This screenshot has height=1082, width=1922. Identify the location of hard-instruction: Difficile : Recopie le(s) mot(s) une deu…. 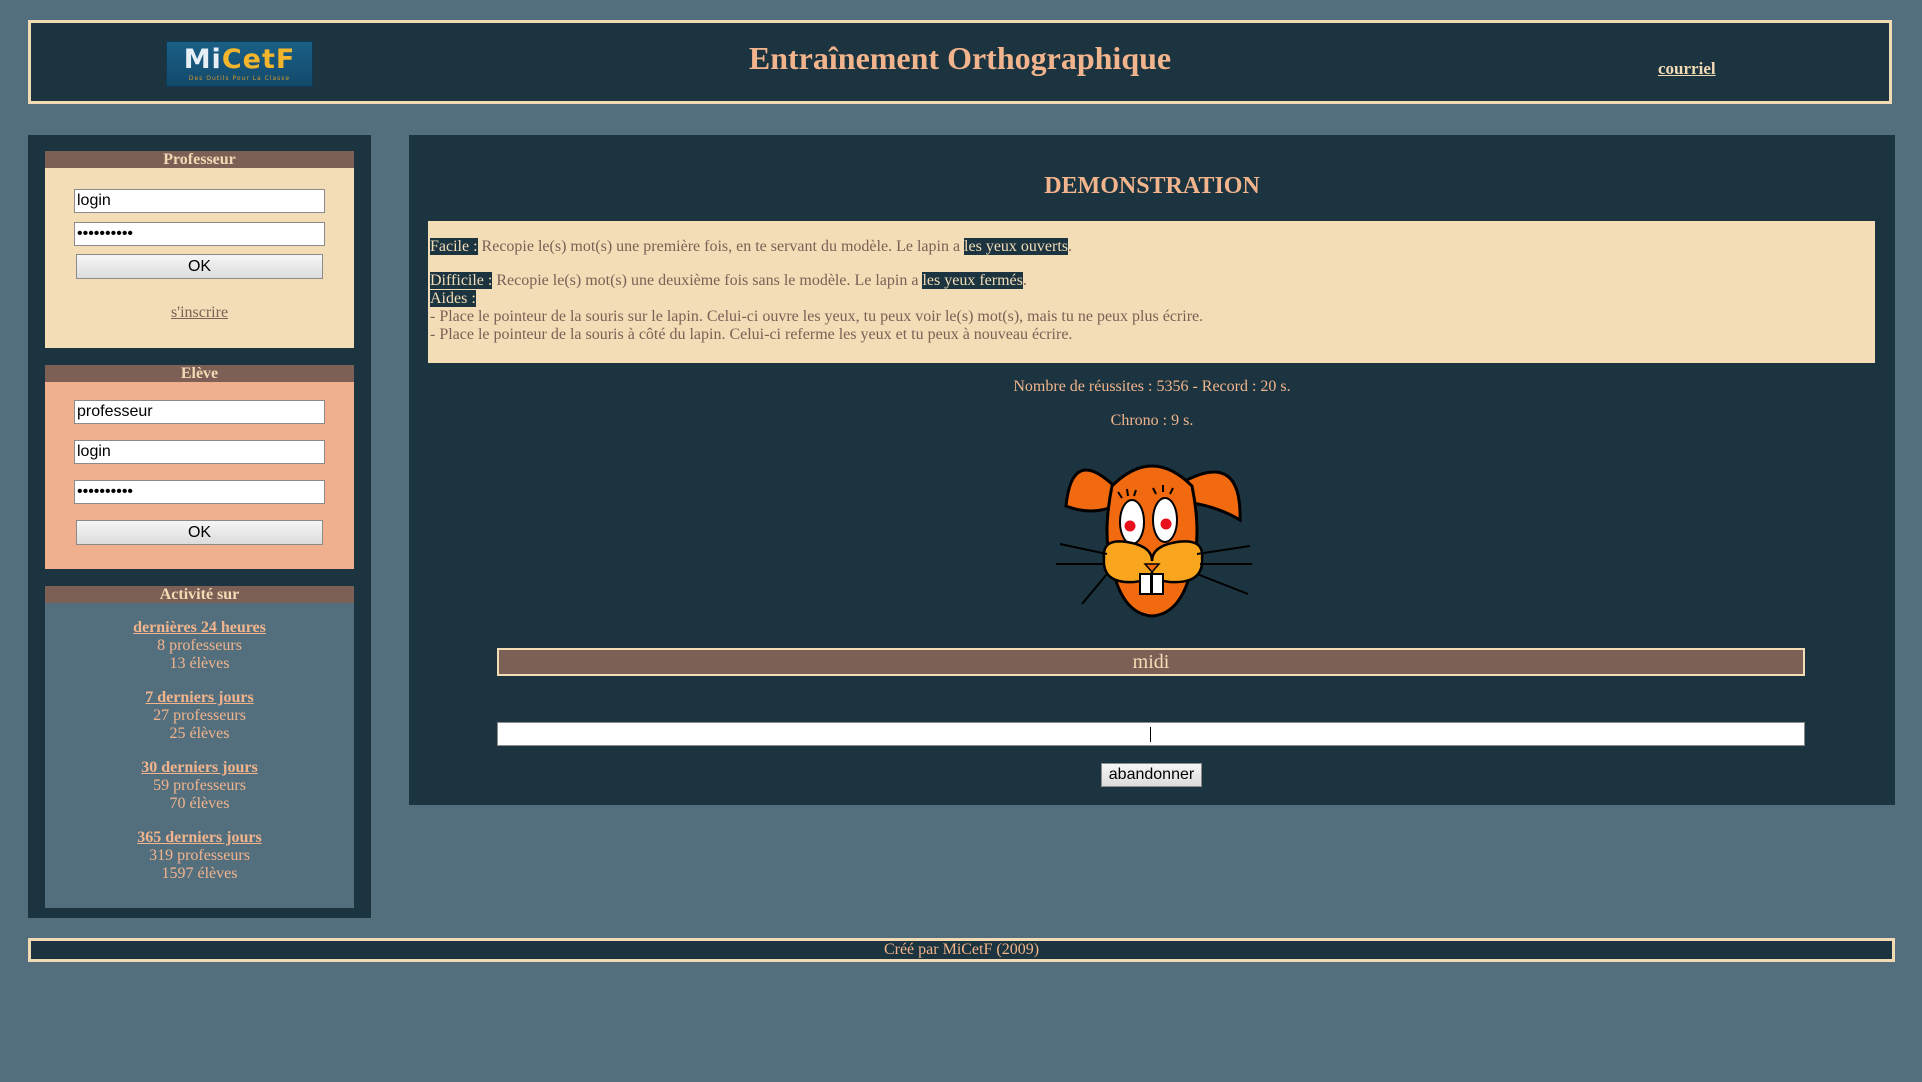
(728, 281).